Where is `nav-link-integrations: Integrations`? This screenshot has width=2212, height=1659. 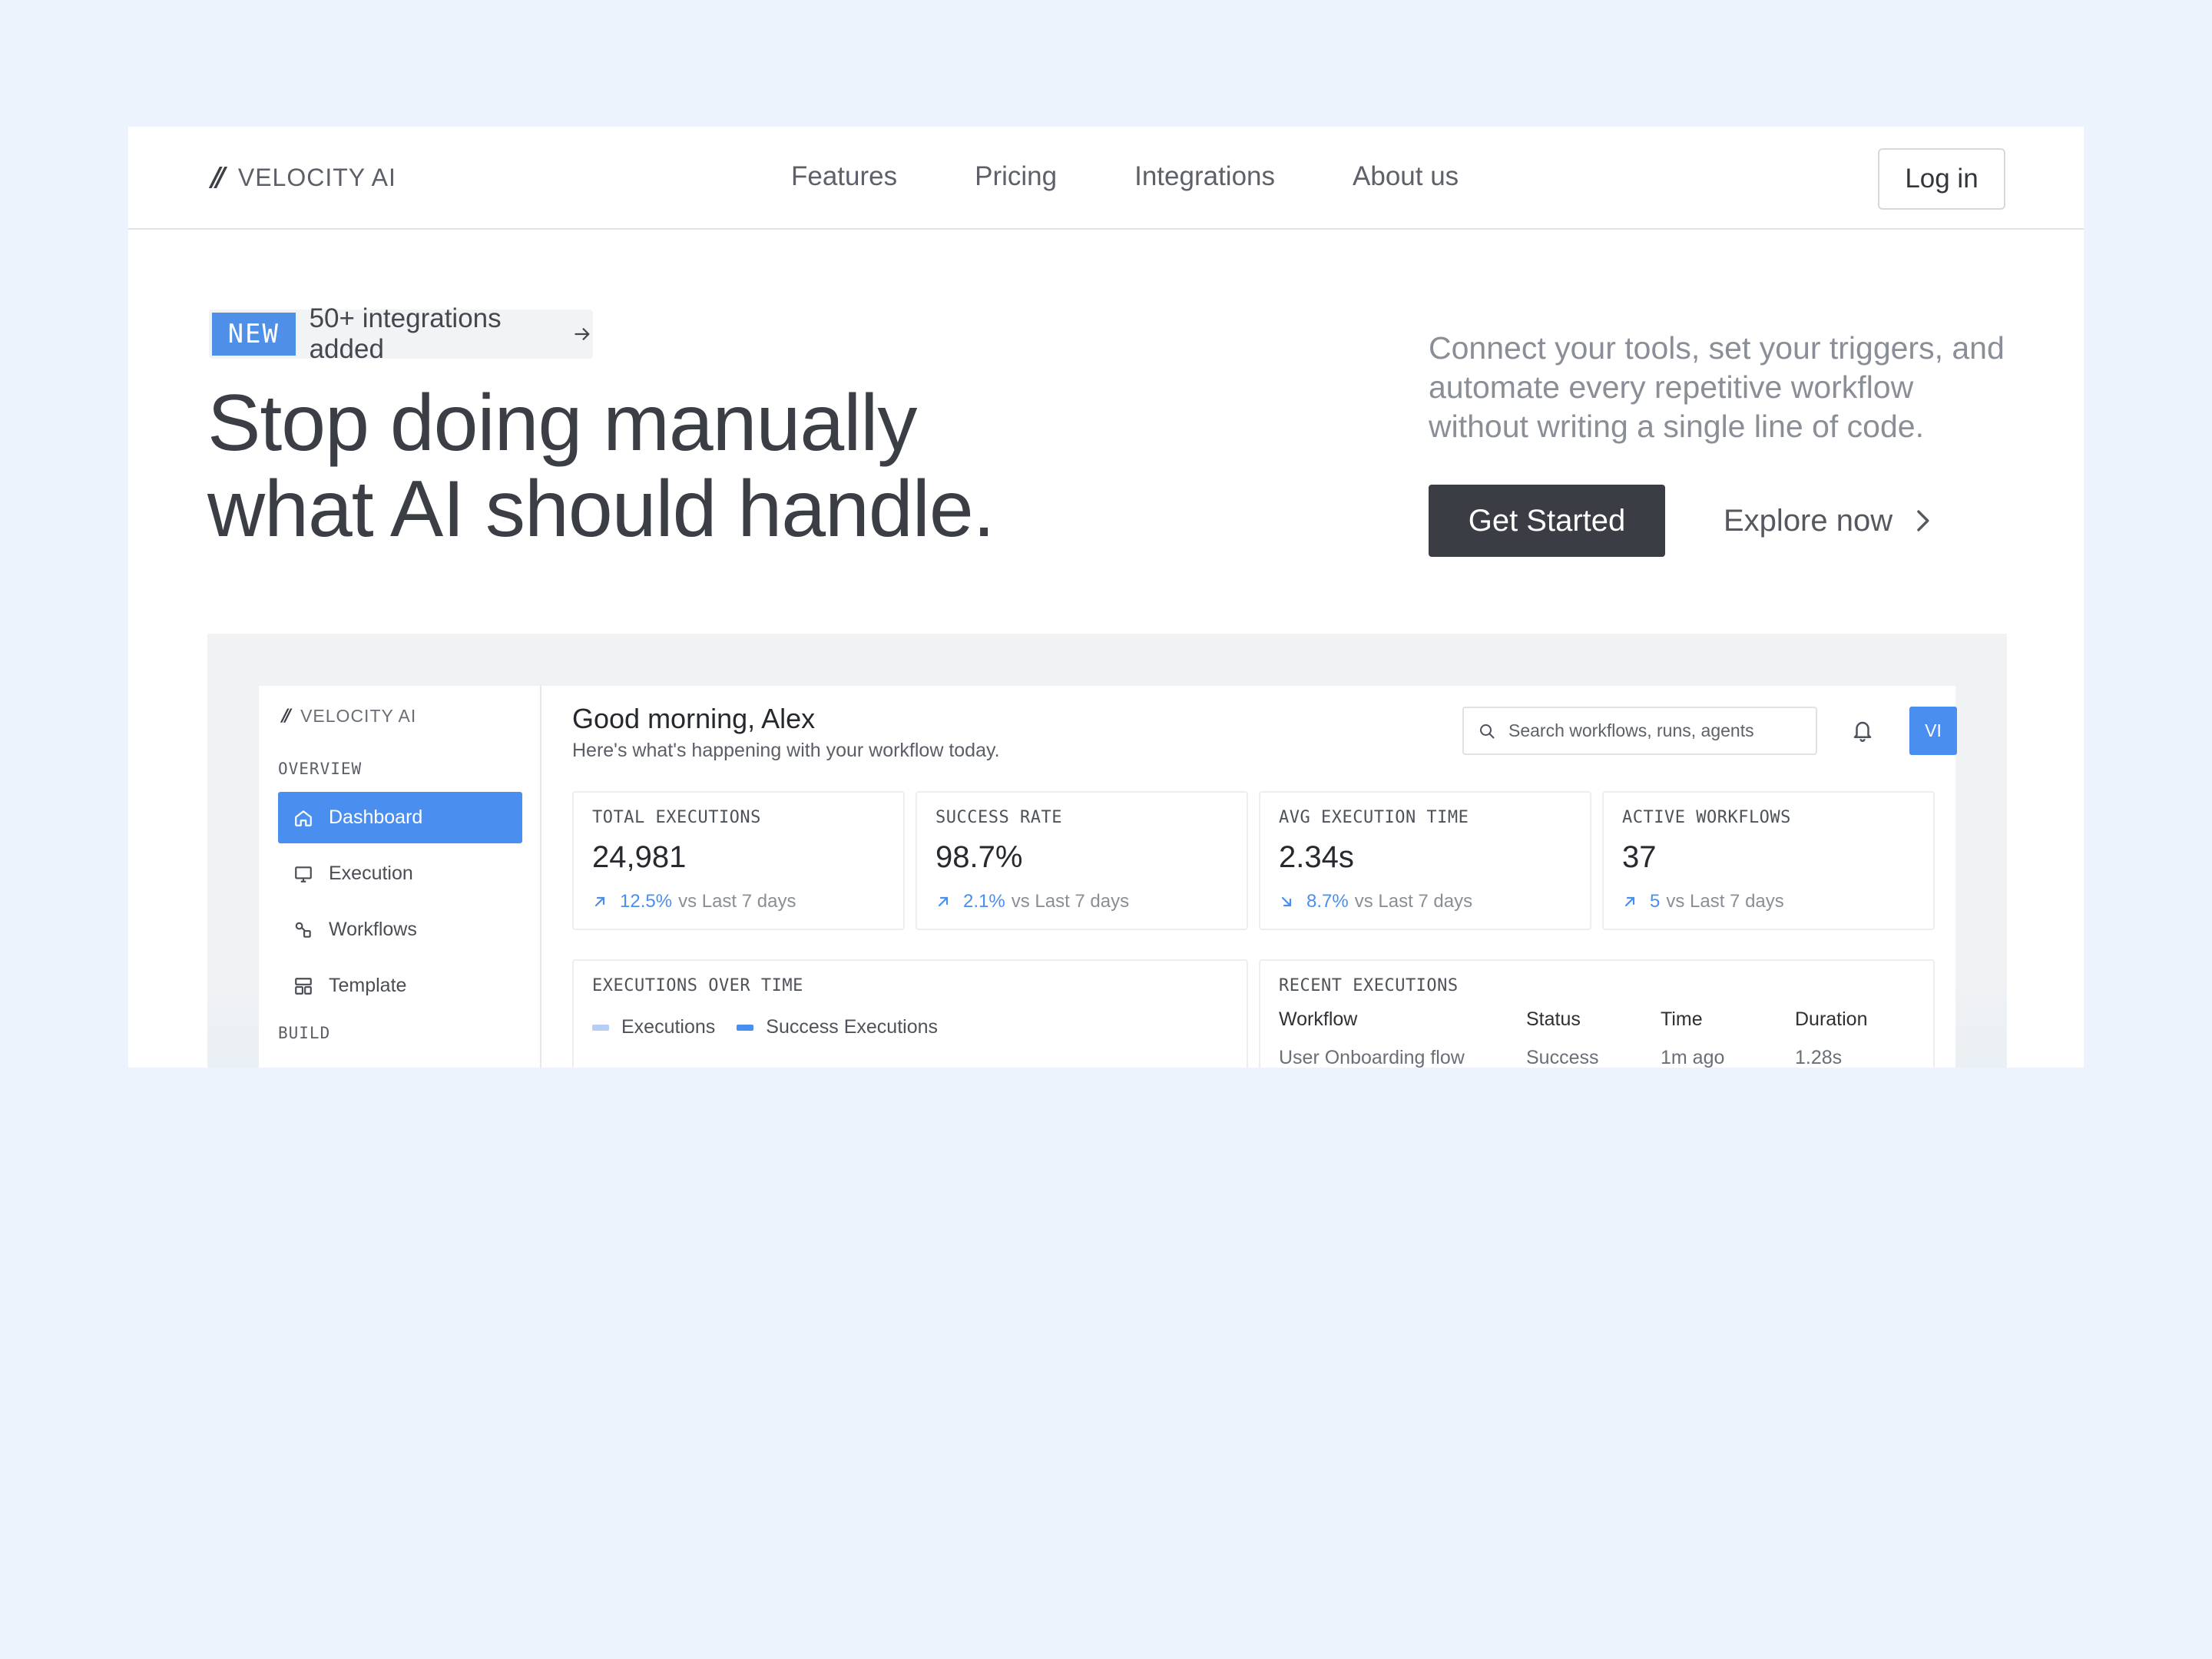
nav-link-integrations: Integrations is located at coordinates (1204, 176).